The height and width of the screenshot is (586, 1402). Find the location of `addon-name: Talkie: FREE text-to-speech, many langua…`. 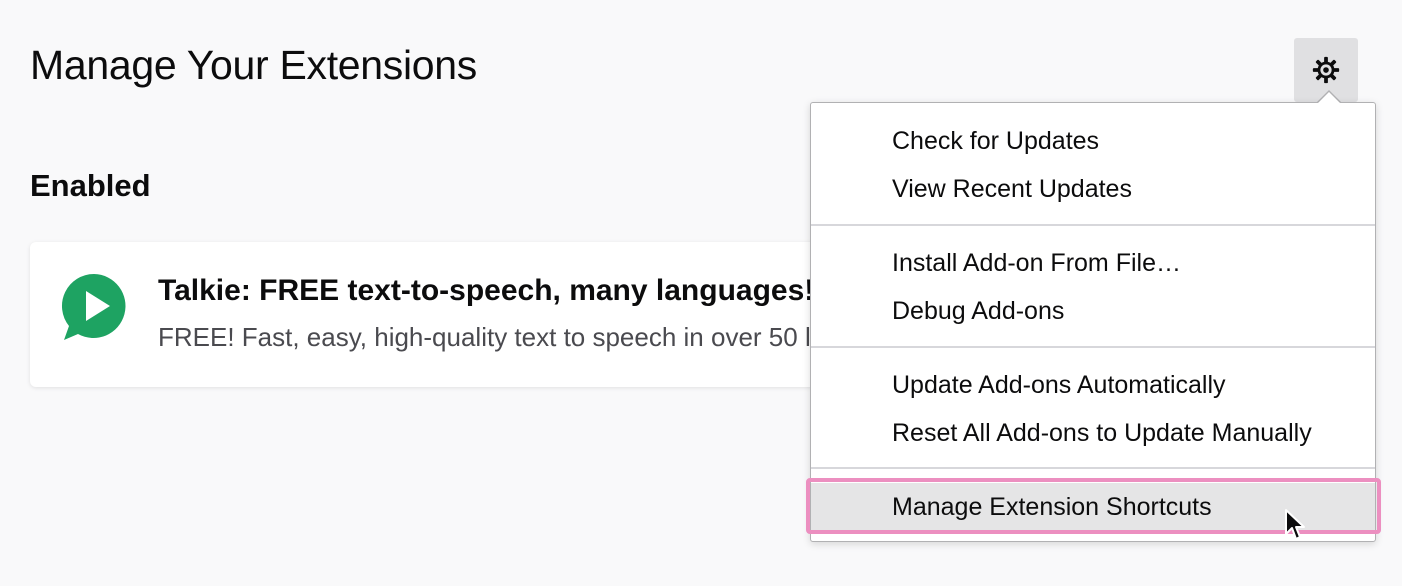

addon-name: Talkie: FREE text-to-speech, many langua… is located at coordinates (486, 291).